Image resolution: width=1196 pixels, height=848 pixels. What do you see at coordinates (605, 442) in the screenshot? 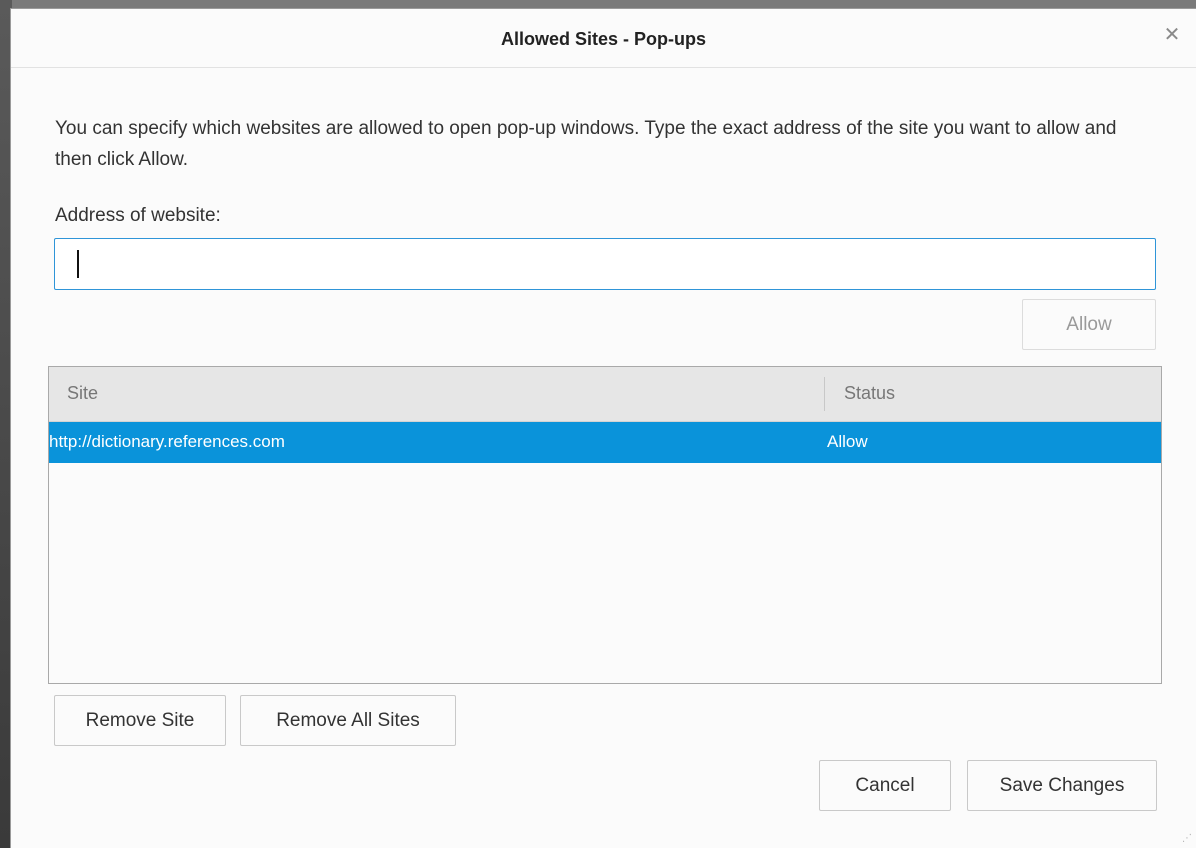
I see `table-row: http://dictionary.references.com Allow` at bounding box center [605, 442].